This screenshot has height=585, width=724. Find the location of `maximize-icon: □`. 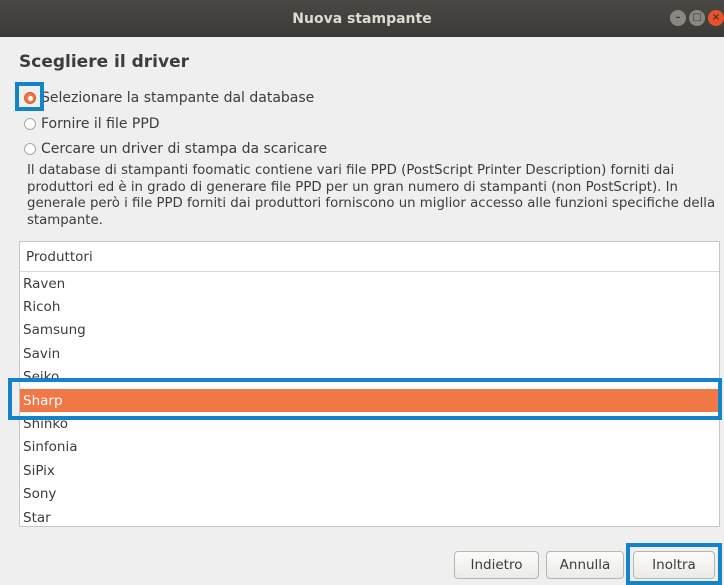

maximize-icon: □ is located at coordinates (697, 18).